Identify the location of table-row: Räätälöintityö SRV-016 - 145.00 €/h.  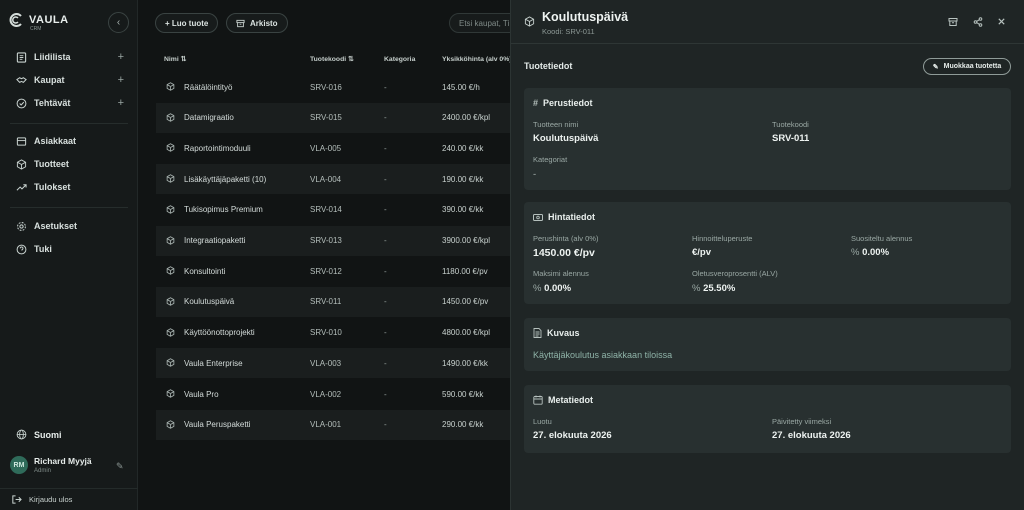
(336, 87).